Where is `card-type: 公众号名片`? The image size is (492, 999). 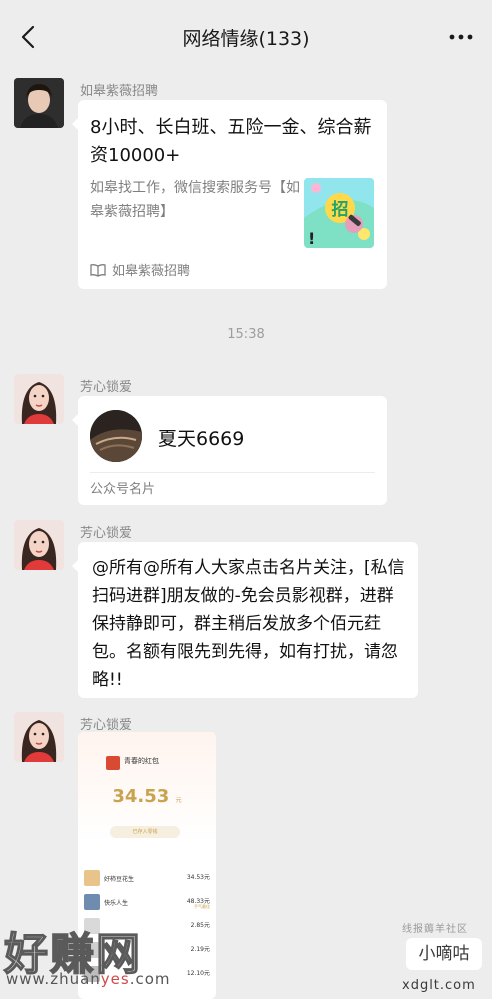
card-type: 公众号名片 is located at coordinates (123, 489).